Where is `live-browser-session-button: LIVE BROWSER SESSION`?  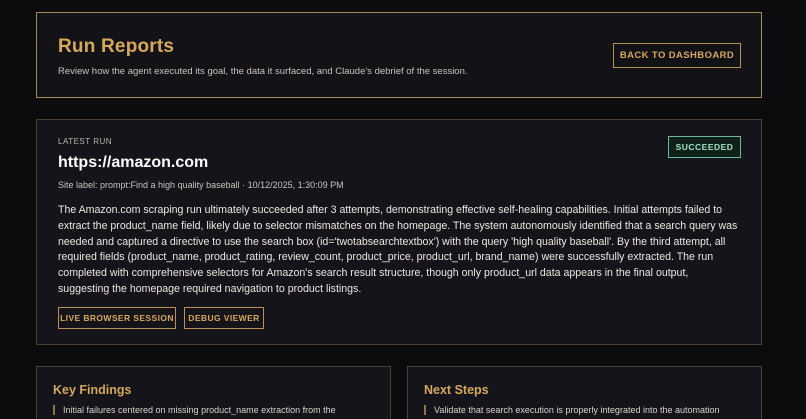 live-browser-session-button: LIVE BROWSER SESSION is located at coordinates (117, 318).